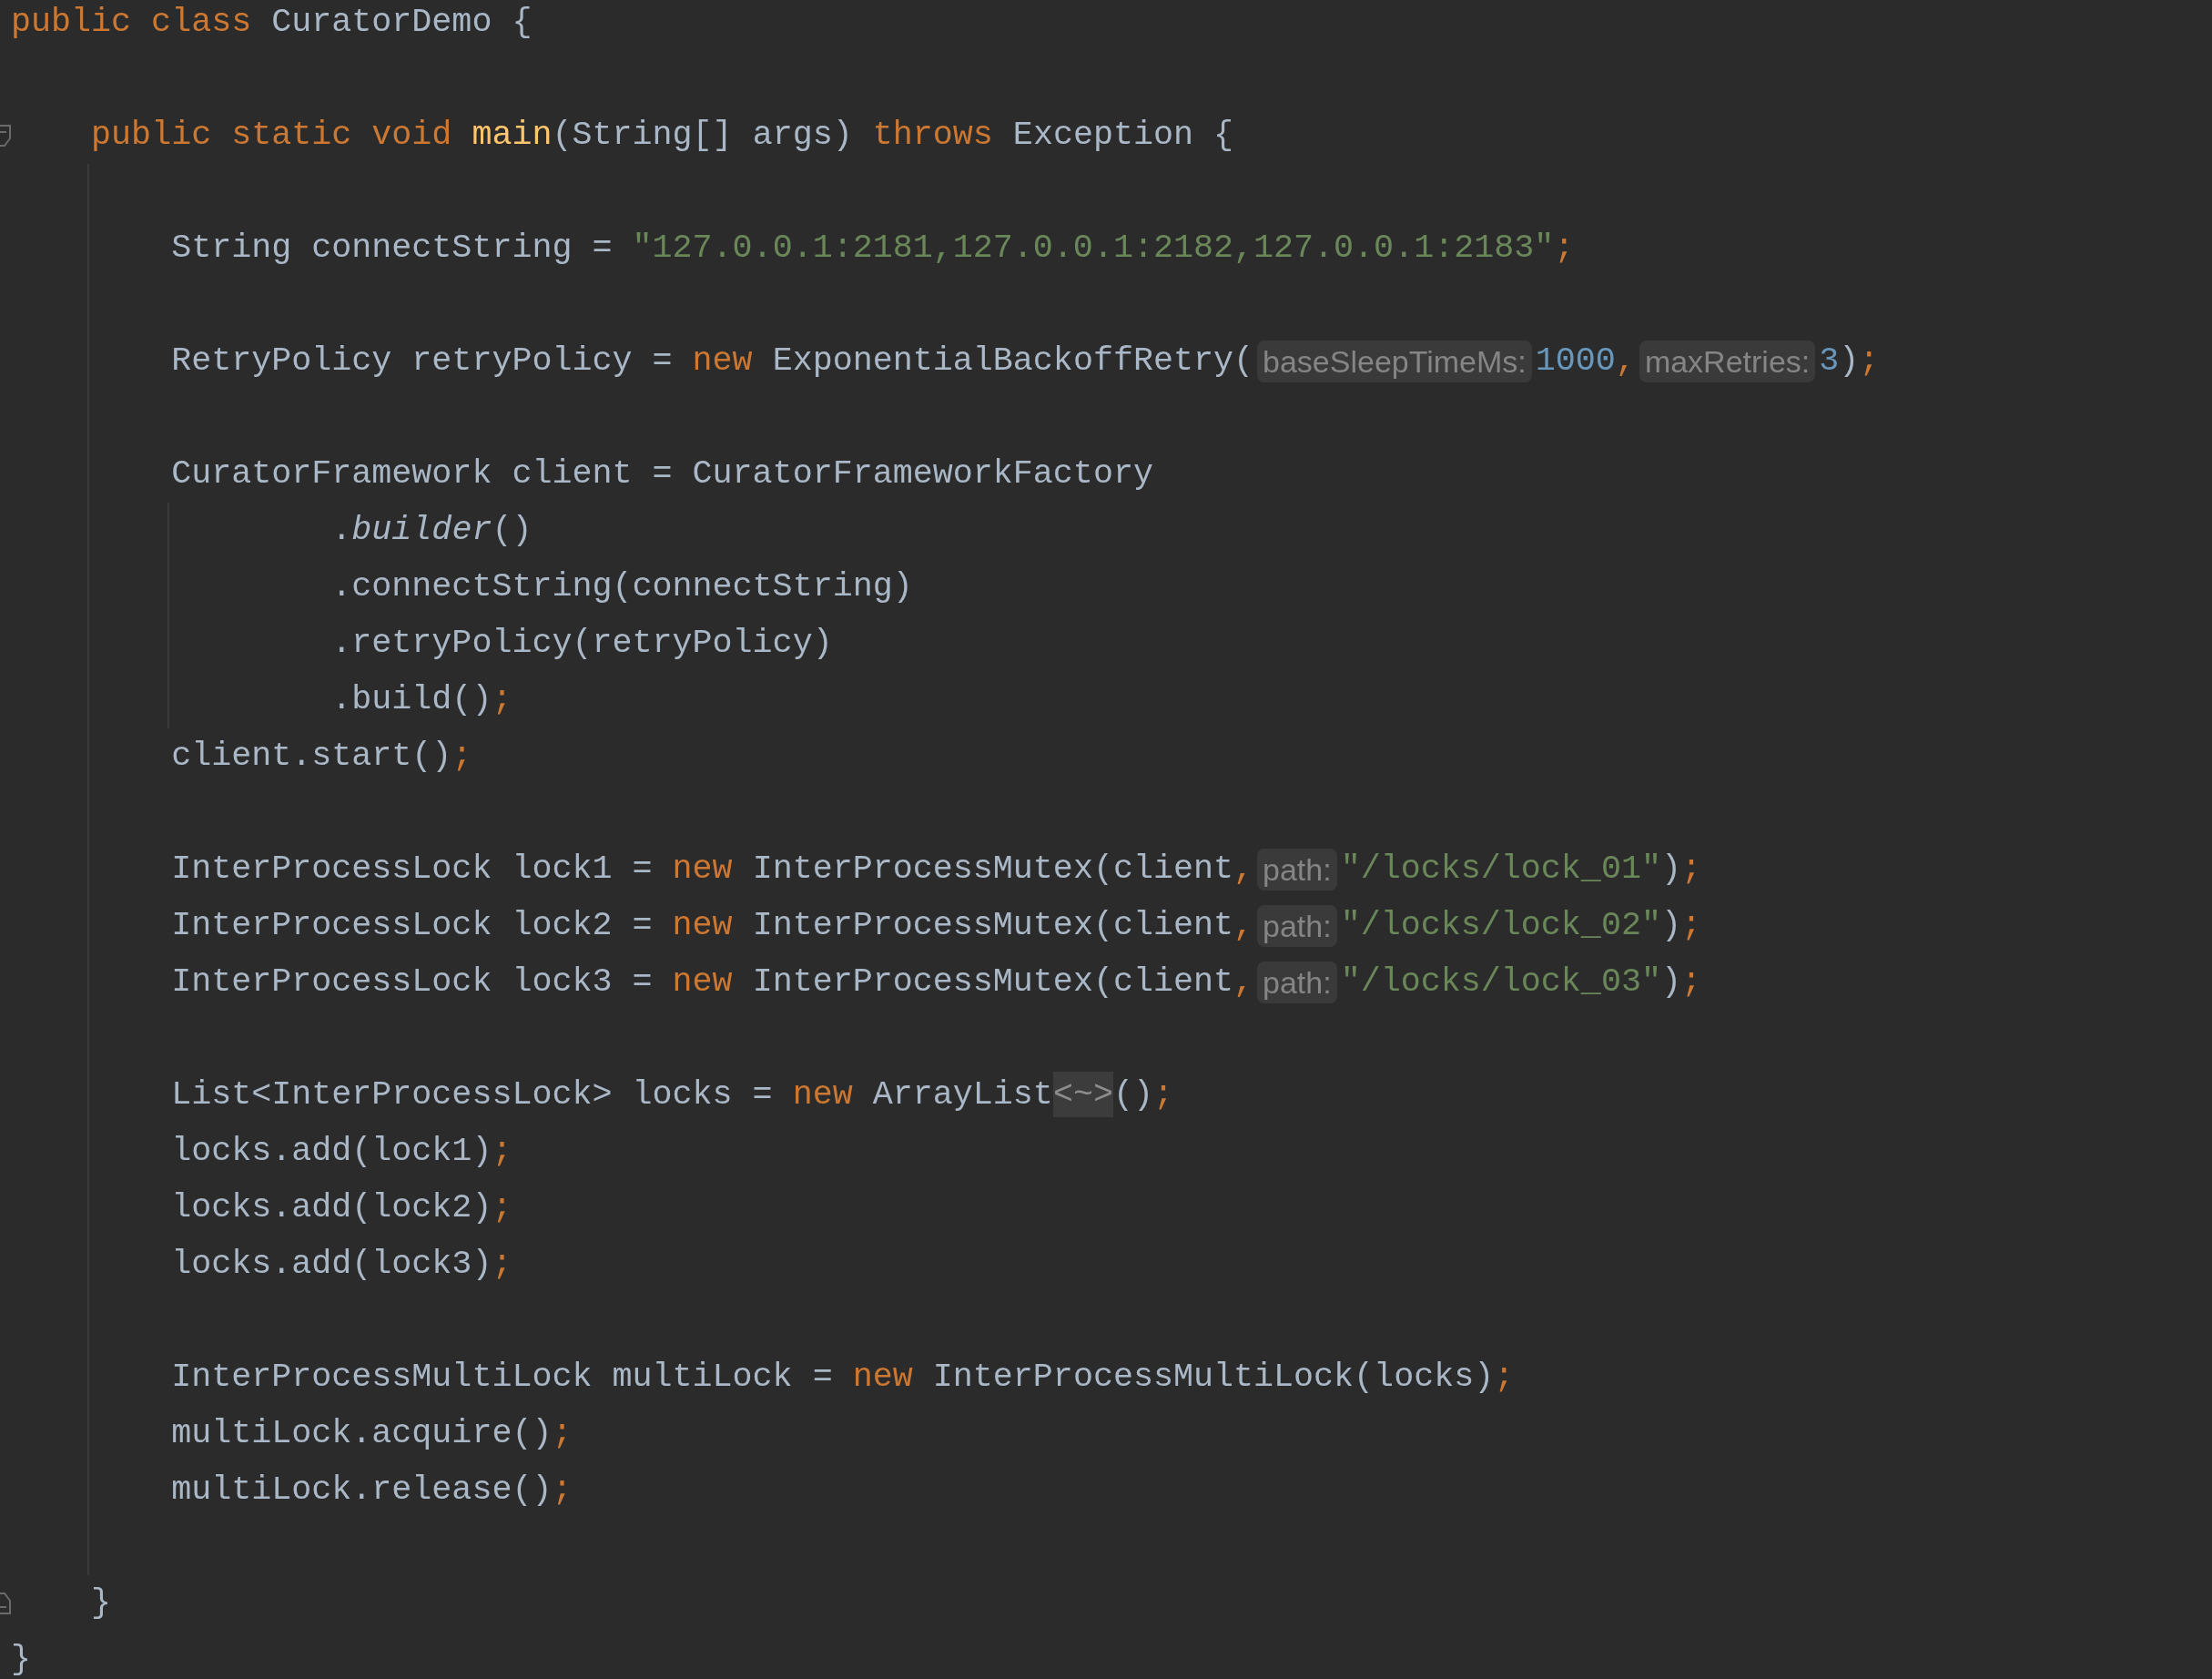  Describe the element at coordinates (712, 983) in the screenshot. I see `code-text: InterProcessLock lock3 = new InterProcessMutex(client,` at that location.